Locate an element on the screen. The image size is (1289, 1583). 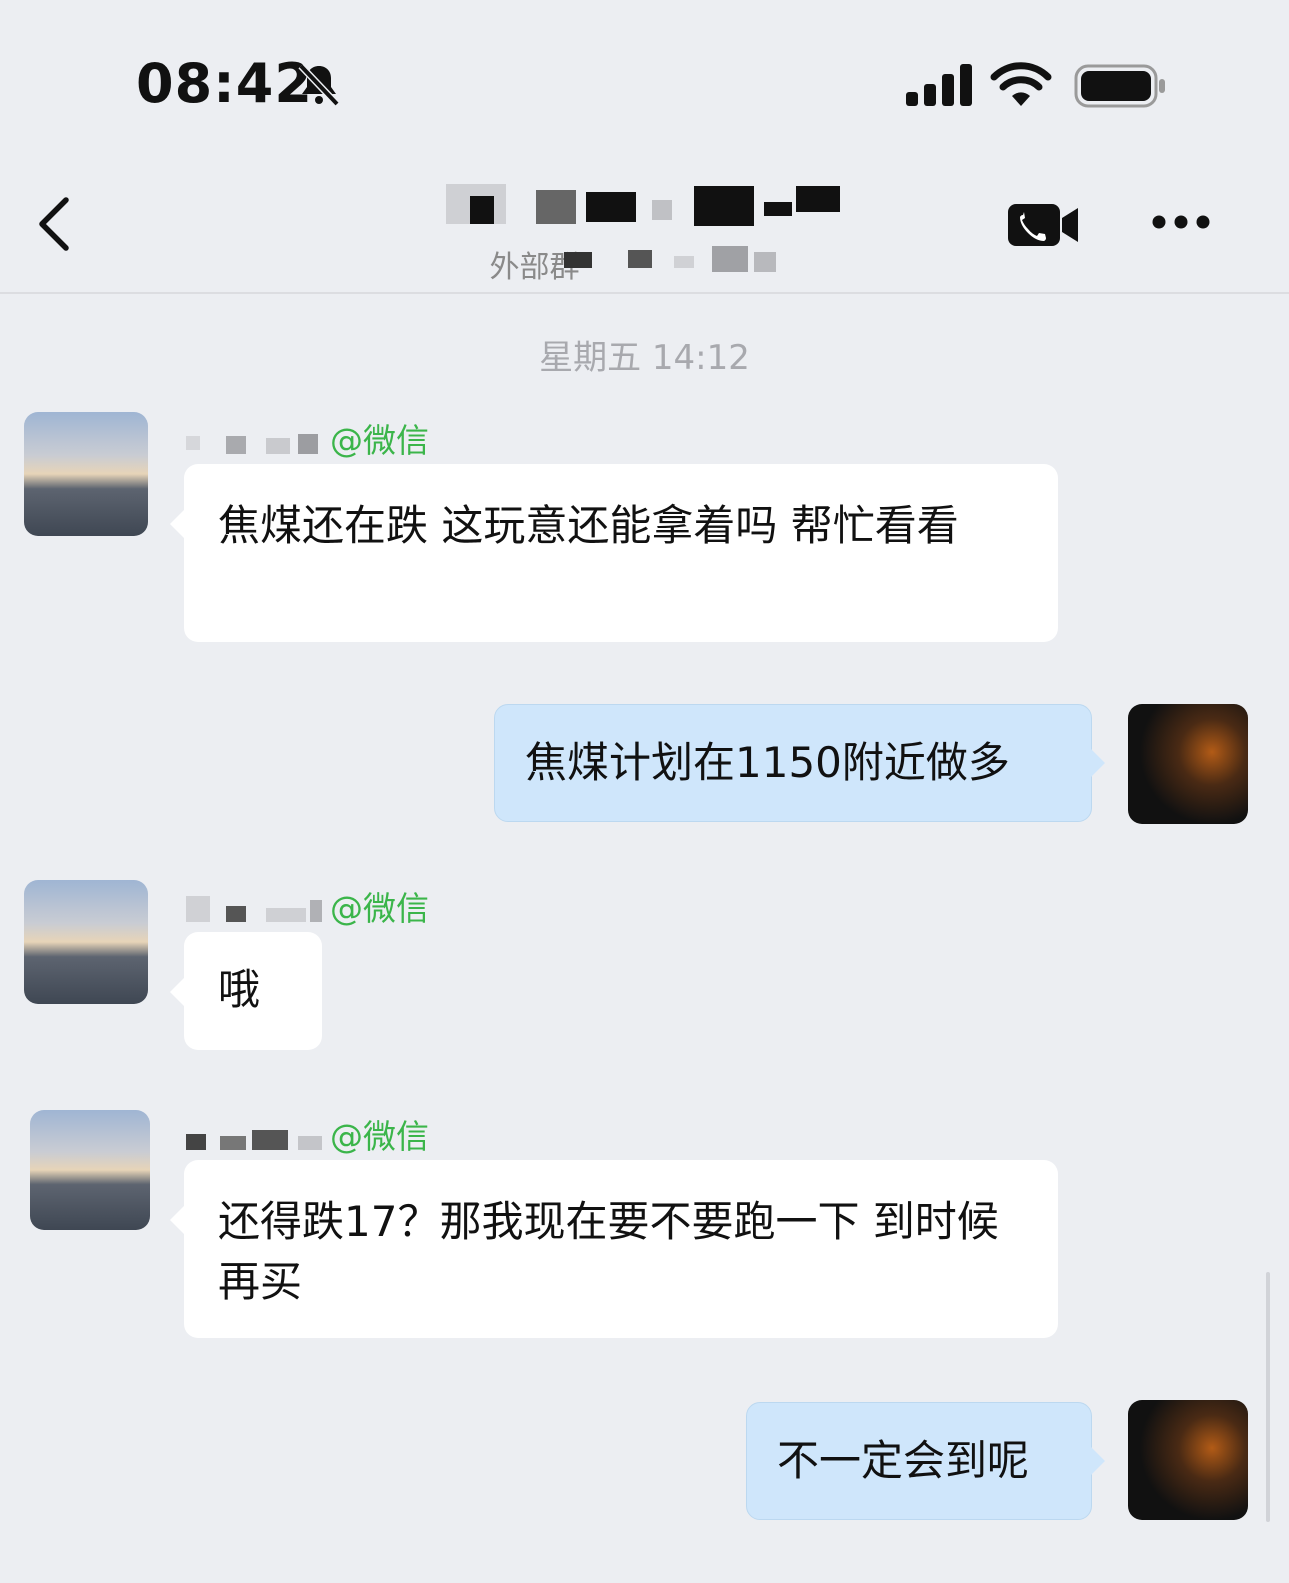
message-text: 焦煤计划在1150附近做多 is located at coordinates (767, 762).